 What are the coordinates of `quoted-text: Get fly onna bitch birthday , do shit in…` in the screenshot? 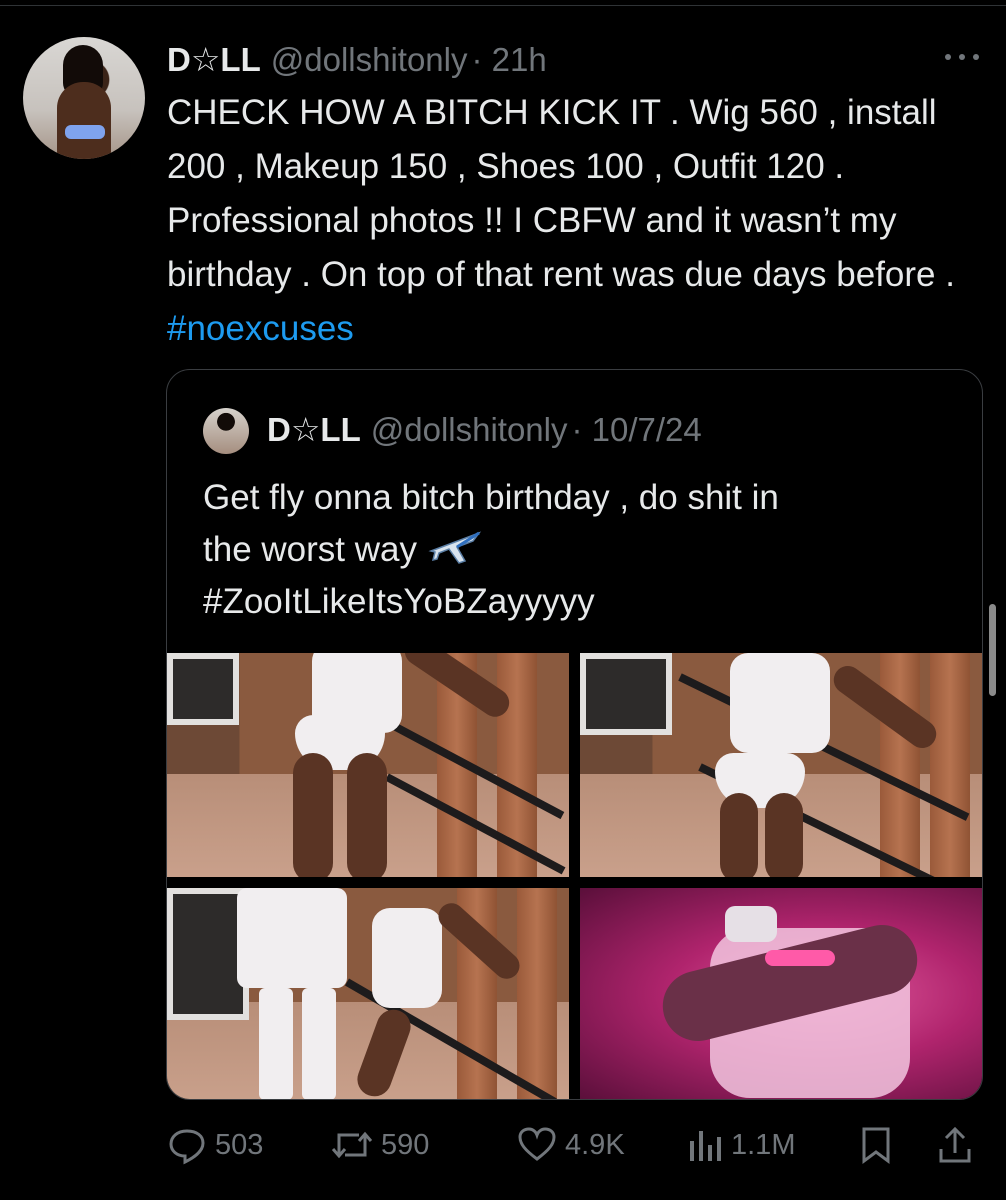 It's located at (583, 550).